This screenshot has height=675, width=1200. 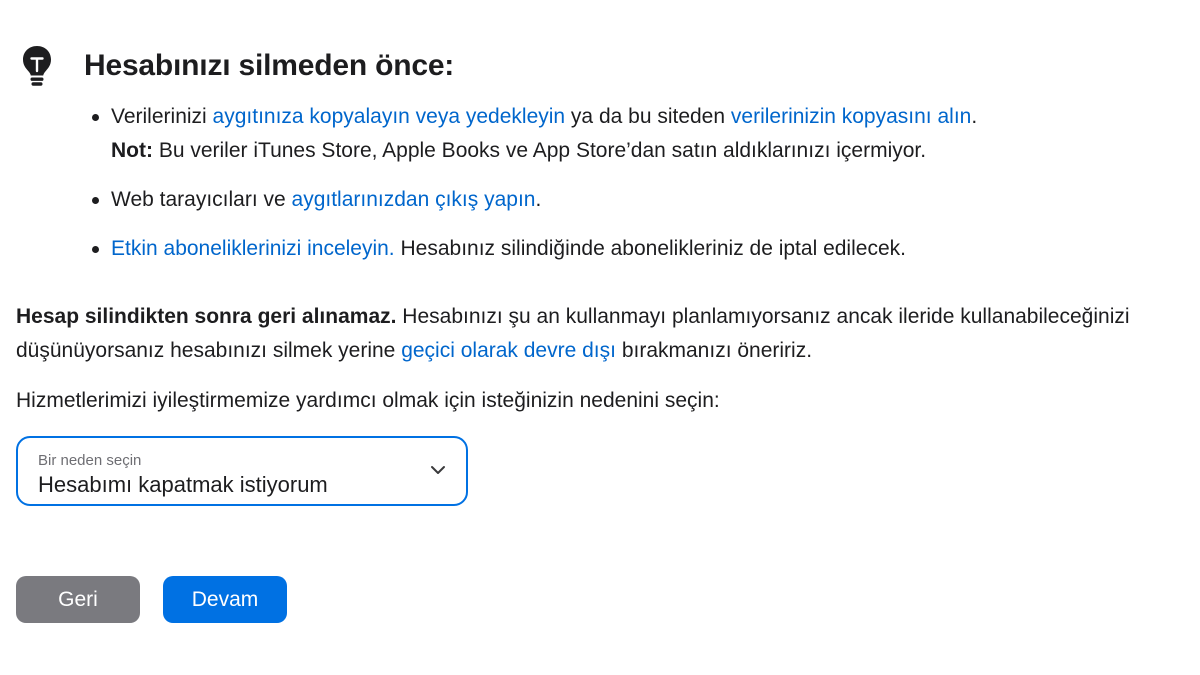 I want to click on reason-select-label: Bir neden seçin, so click(x=90, y=460).